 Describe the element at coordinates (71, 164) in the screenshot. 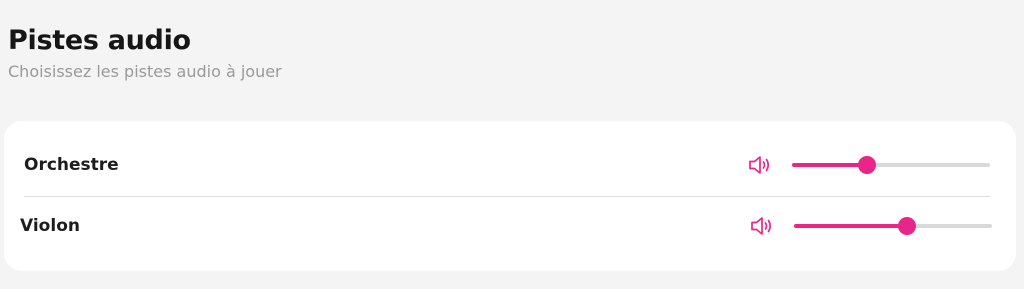

I see `track-label: Orchestre` at that location.